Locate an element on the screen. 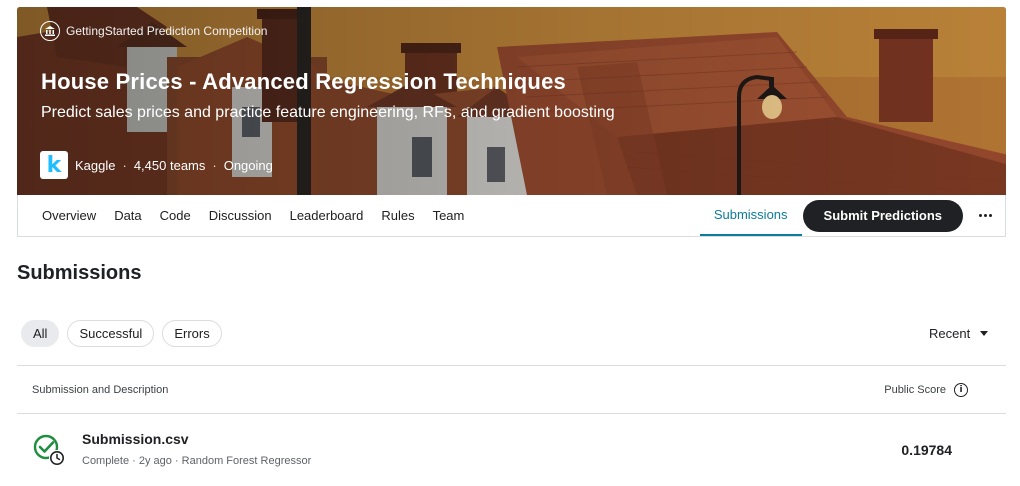 This screenshot has height=486, width=1020. tab-team: Team is located at coordinates (449, 215).